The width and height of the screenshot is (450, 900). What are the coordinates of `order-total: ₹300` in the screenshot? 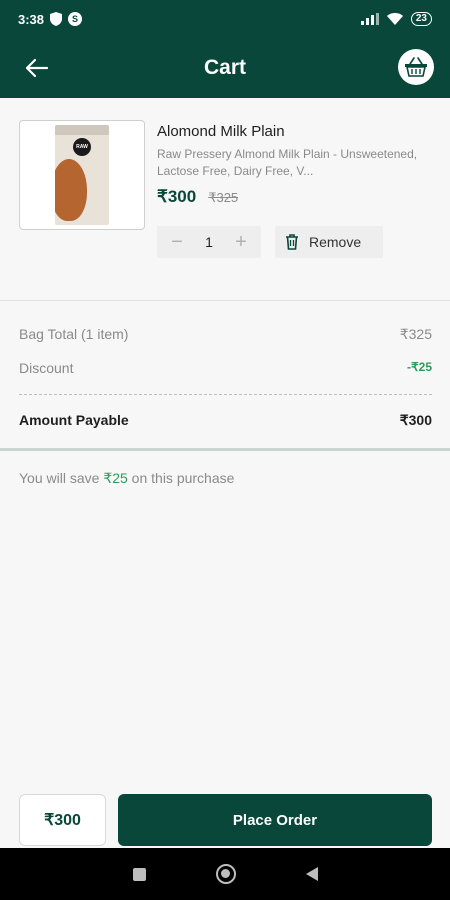 It's located at (62, 820).